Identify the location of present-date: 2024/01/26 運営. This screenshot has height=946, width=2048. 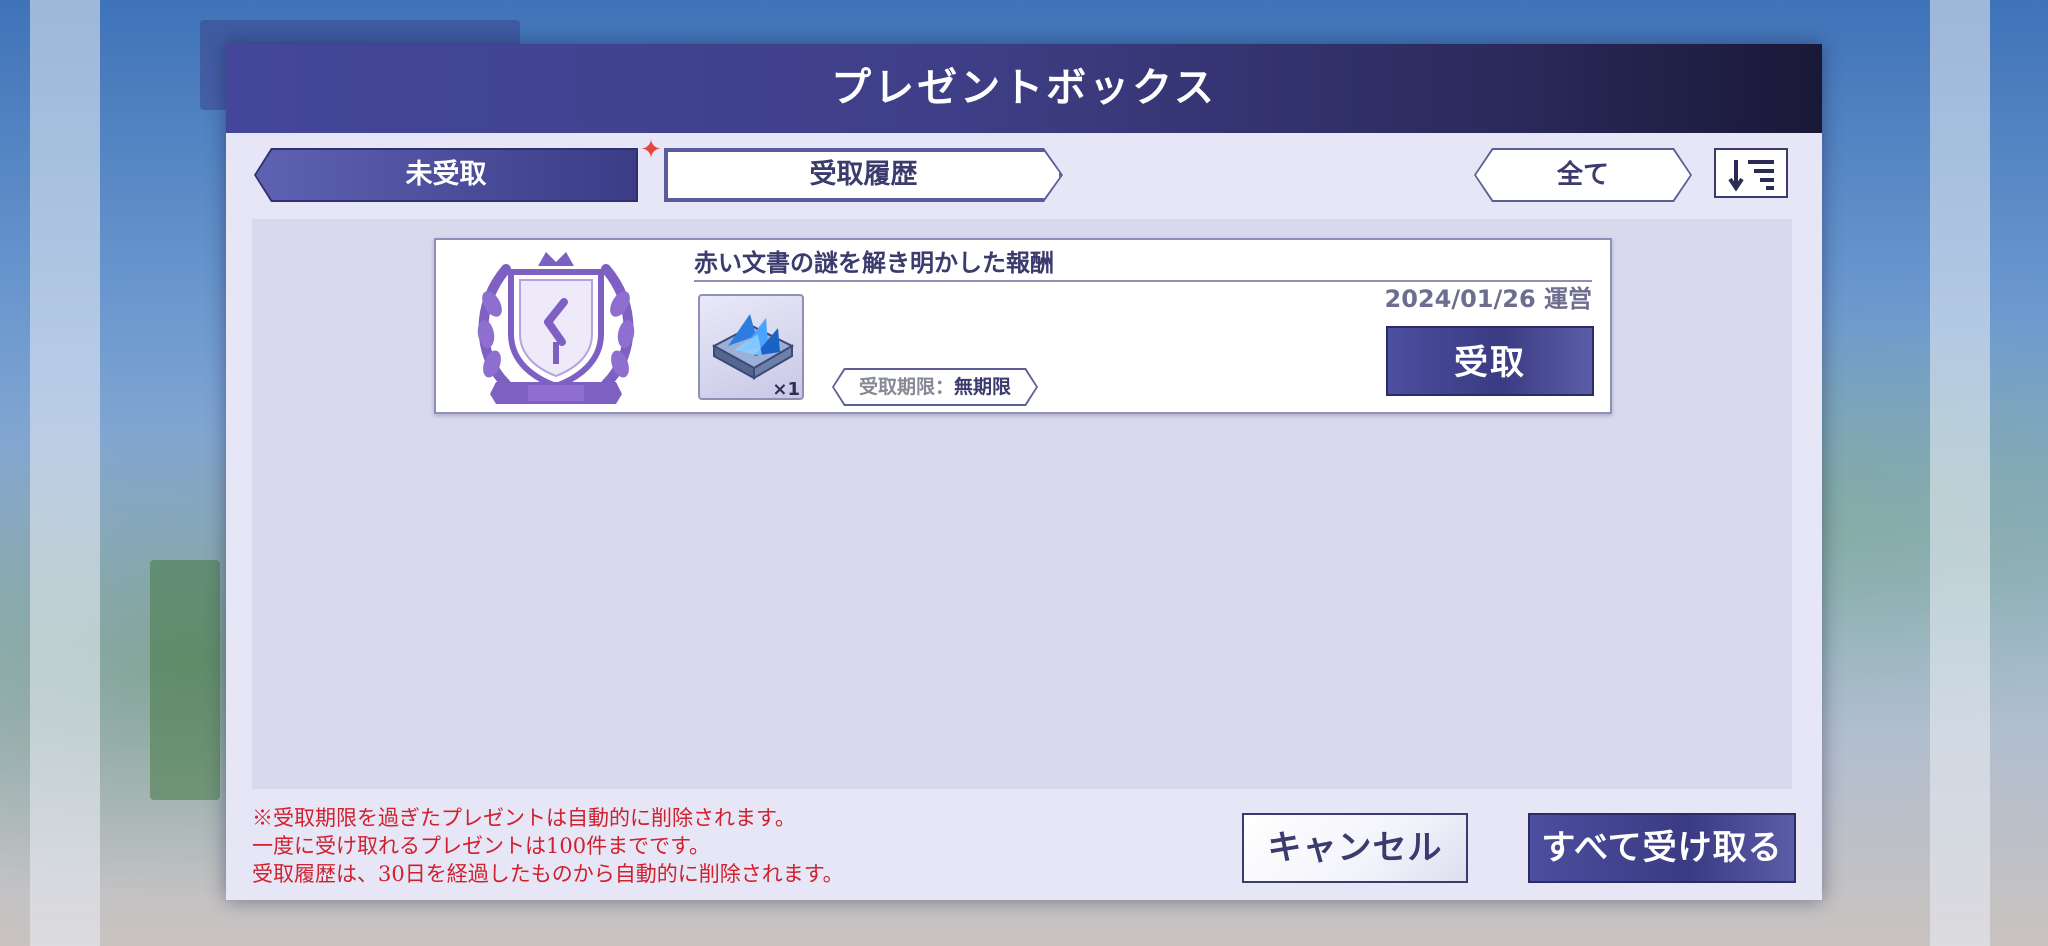
(1488, 299).